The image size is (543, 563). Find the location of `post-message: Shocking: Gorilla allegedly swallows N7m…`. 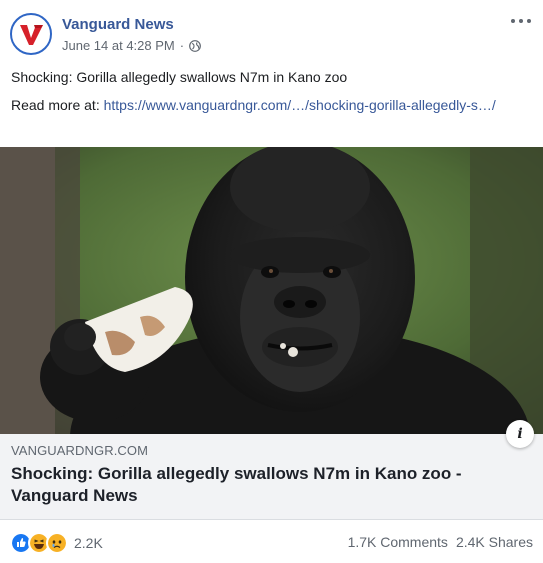

post-message: Shocking: Gorilla allegedly swallows N7m… is located at coordinates (179, 77).